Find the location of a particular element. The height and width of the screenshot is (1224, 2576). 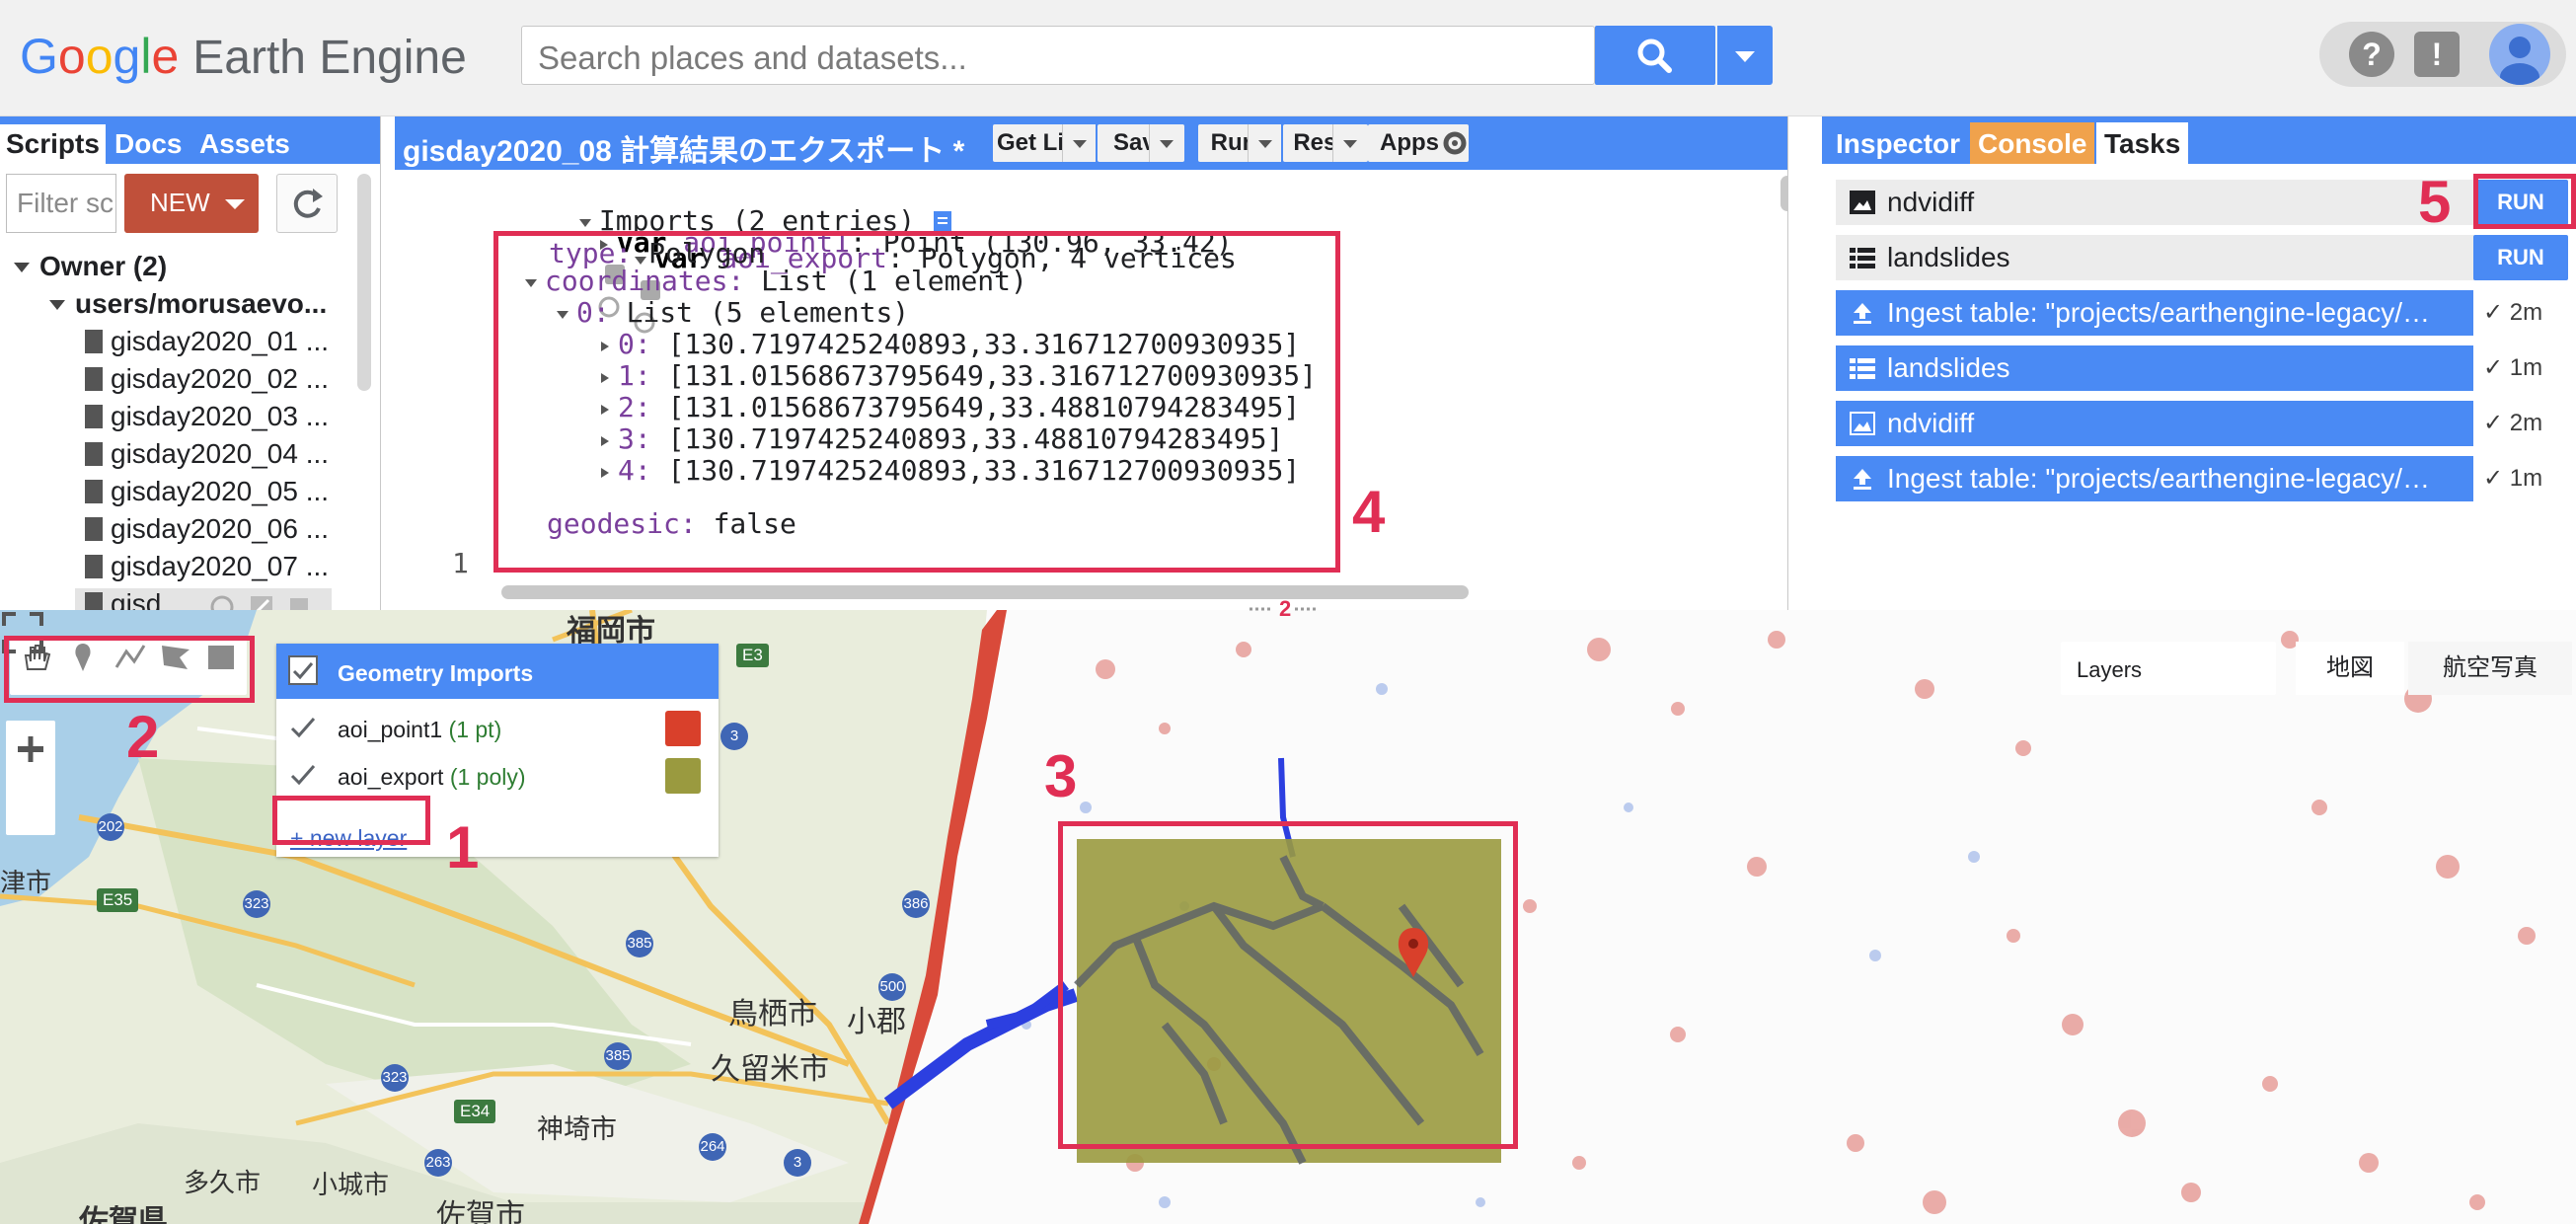

search-button is located at coordinates (1655, 55).